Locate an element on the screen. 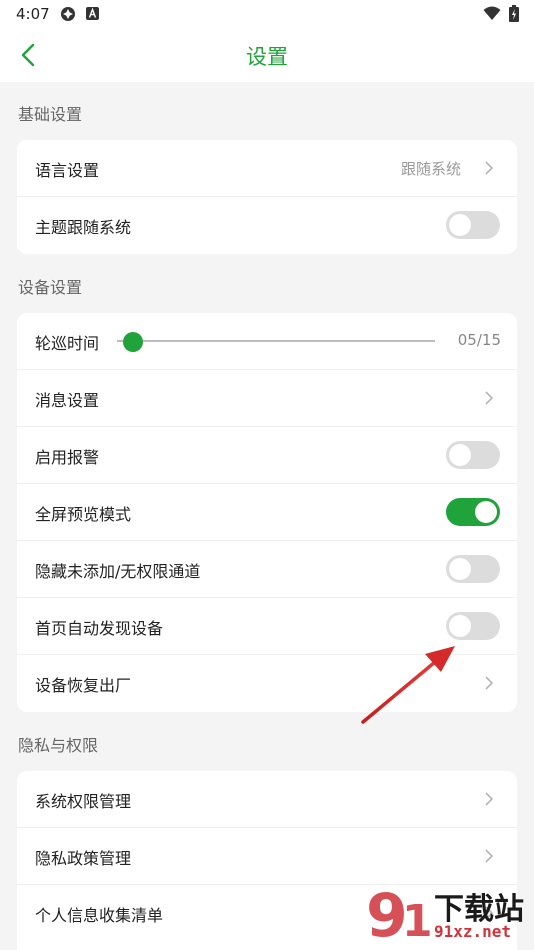 The width and height of the screenshot is (534, 950). section-header-basic: 基础设置 is located at coordinates (50, 114).